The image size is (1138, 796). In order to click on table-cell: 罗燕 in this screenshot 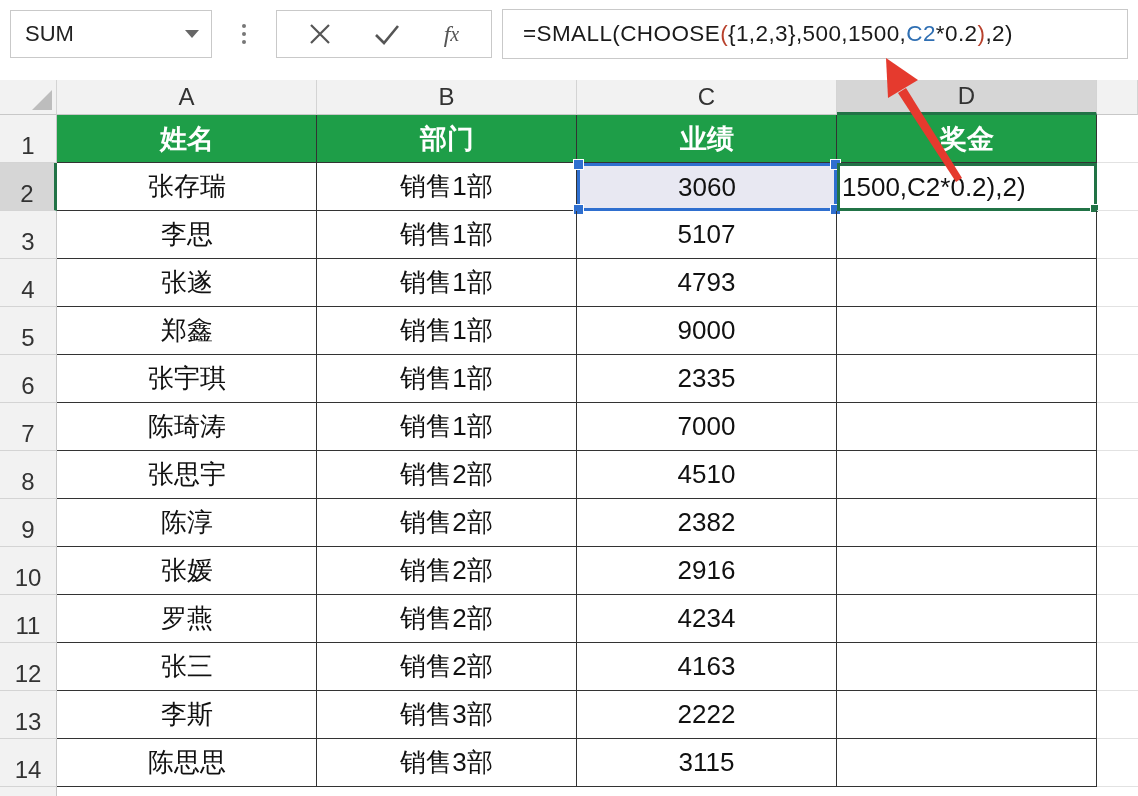, I will do `click(187, 619)`.